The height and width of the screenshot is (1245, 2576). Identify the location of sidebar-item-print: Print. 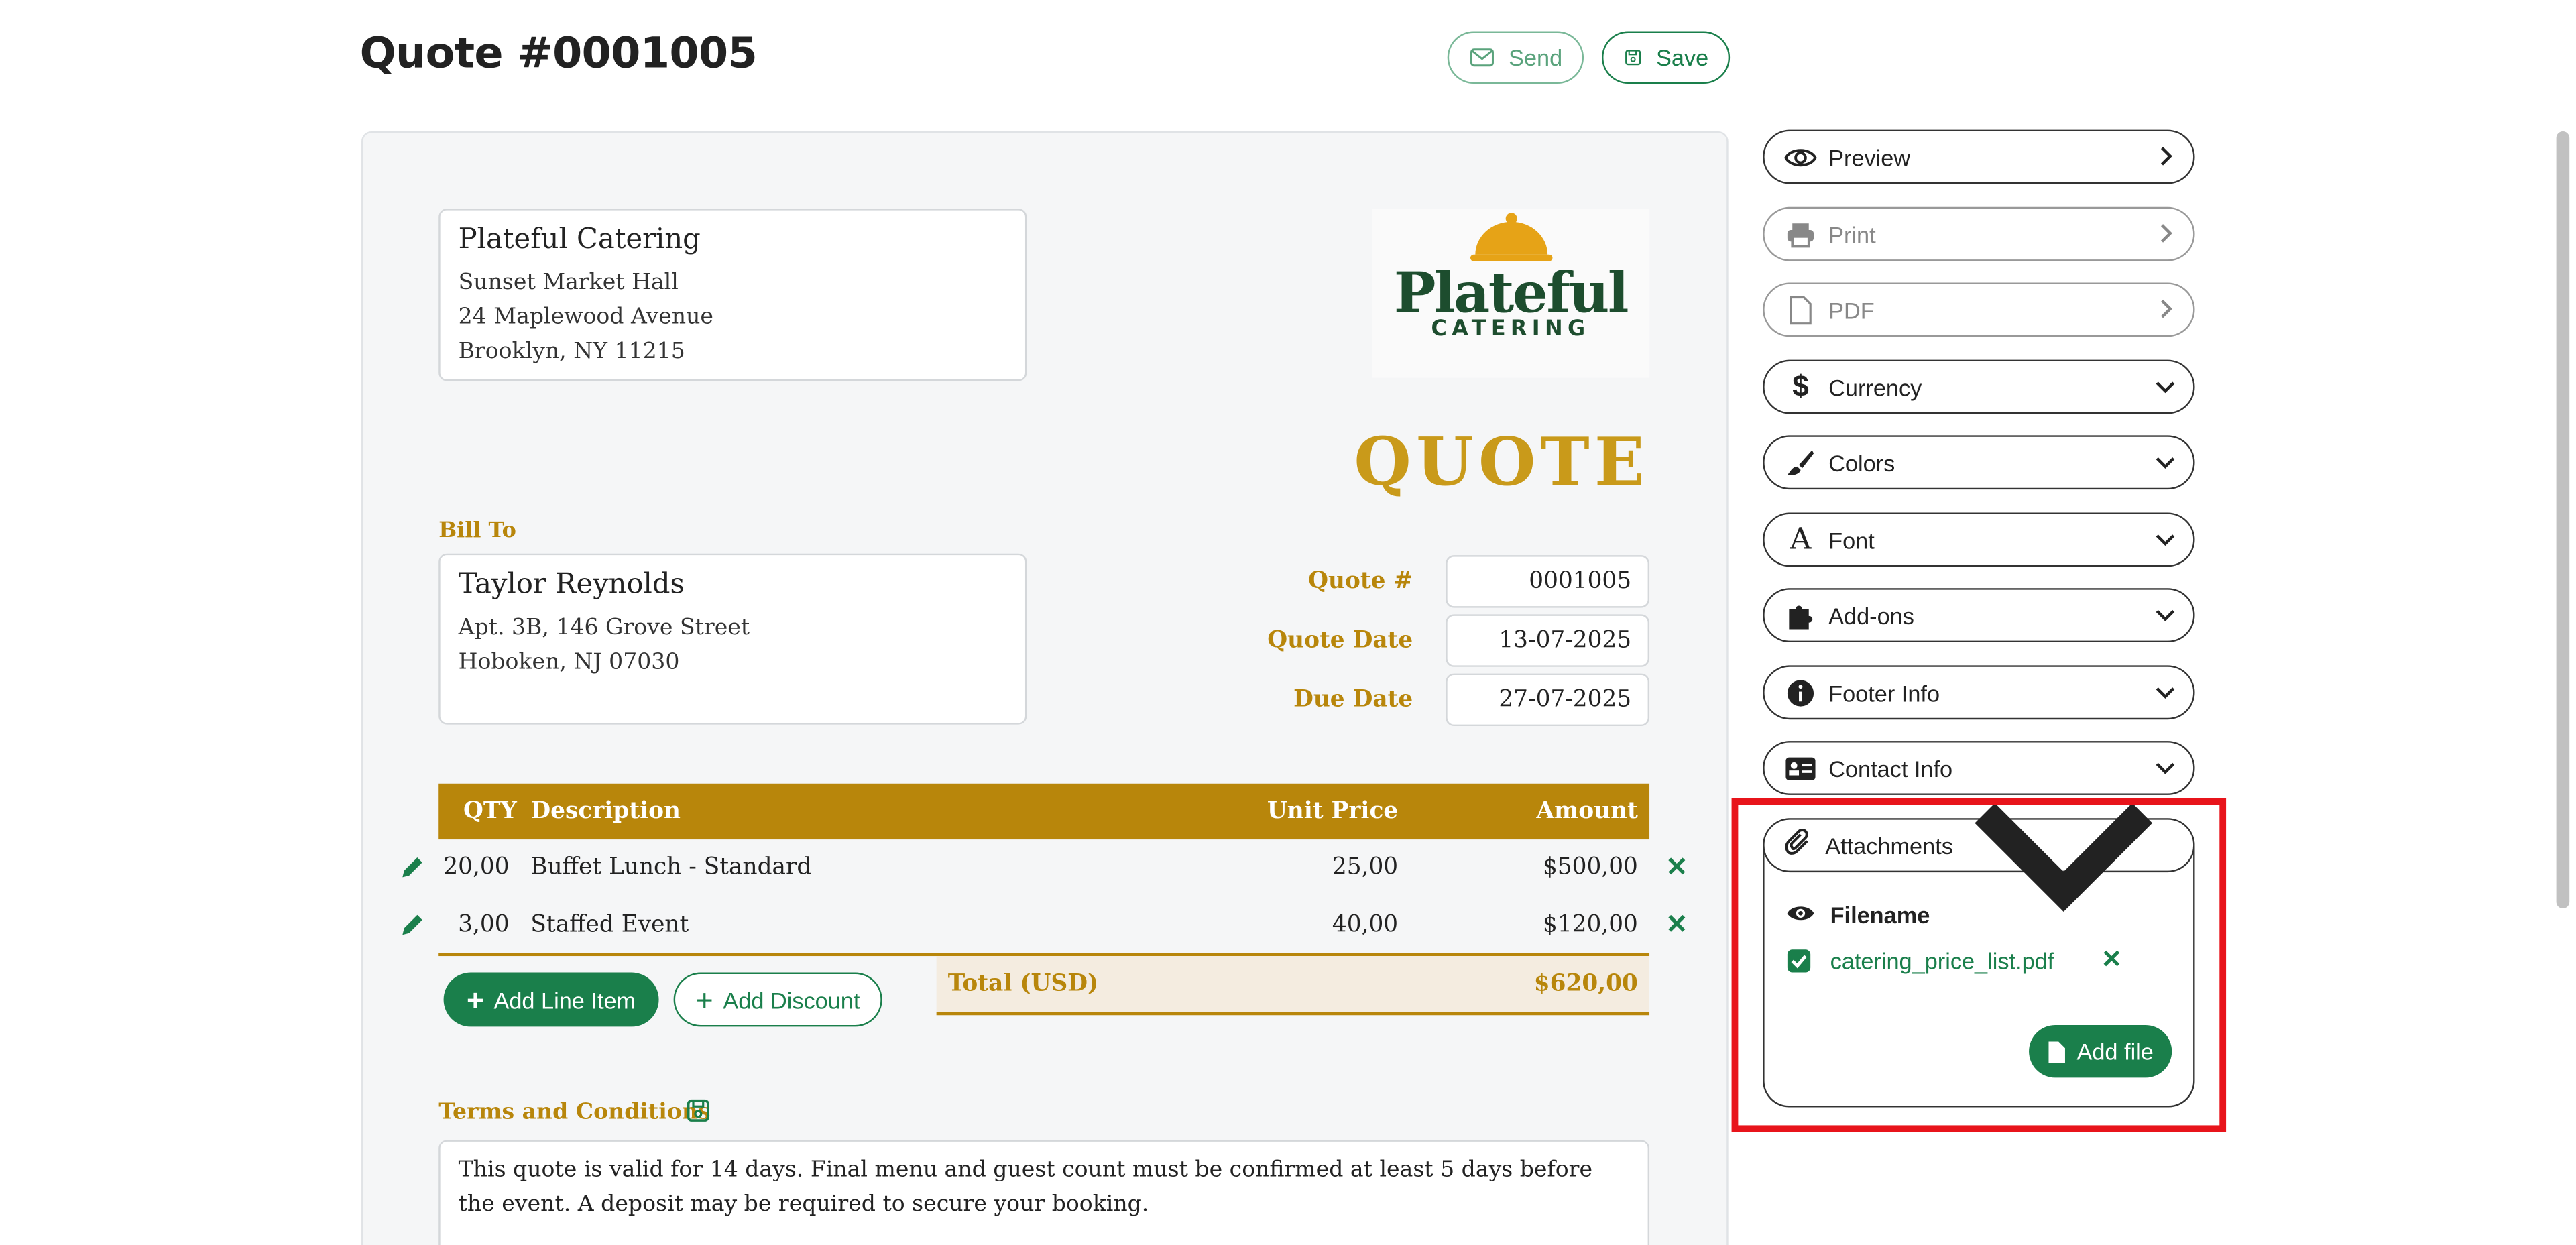
(1979, 233).